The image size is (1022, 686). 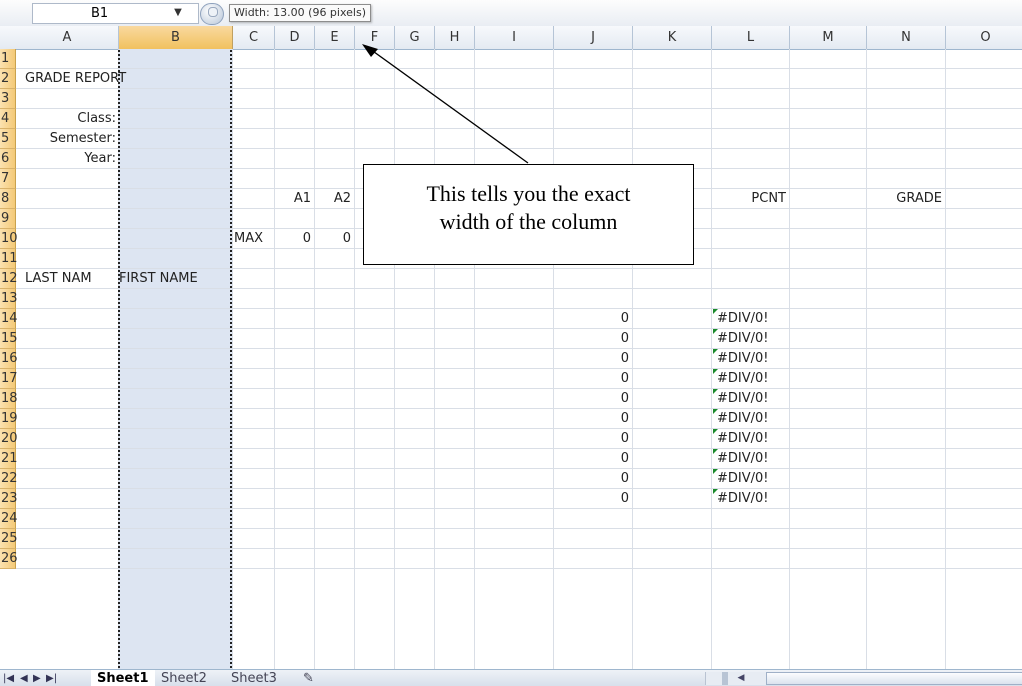 What do you see at coordinates (24, 678) in the screenshot?
I see `prev-sheet-icon: ◀` at bounding box center [24, 678].